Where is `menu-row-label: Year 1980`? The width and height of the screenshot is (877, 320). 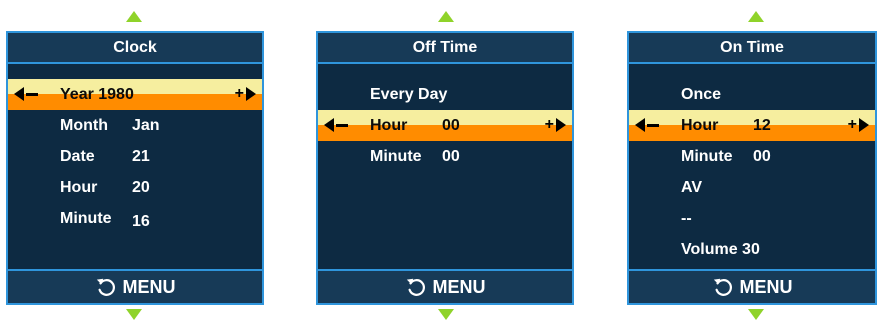
menu-row-label: Year 1980 is located at coordinates (97, 94).